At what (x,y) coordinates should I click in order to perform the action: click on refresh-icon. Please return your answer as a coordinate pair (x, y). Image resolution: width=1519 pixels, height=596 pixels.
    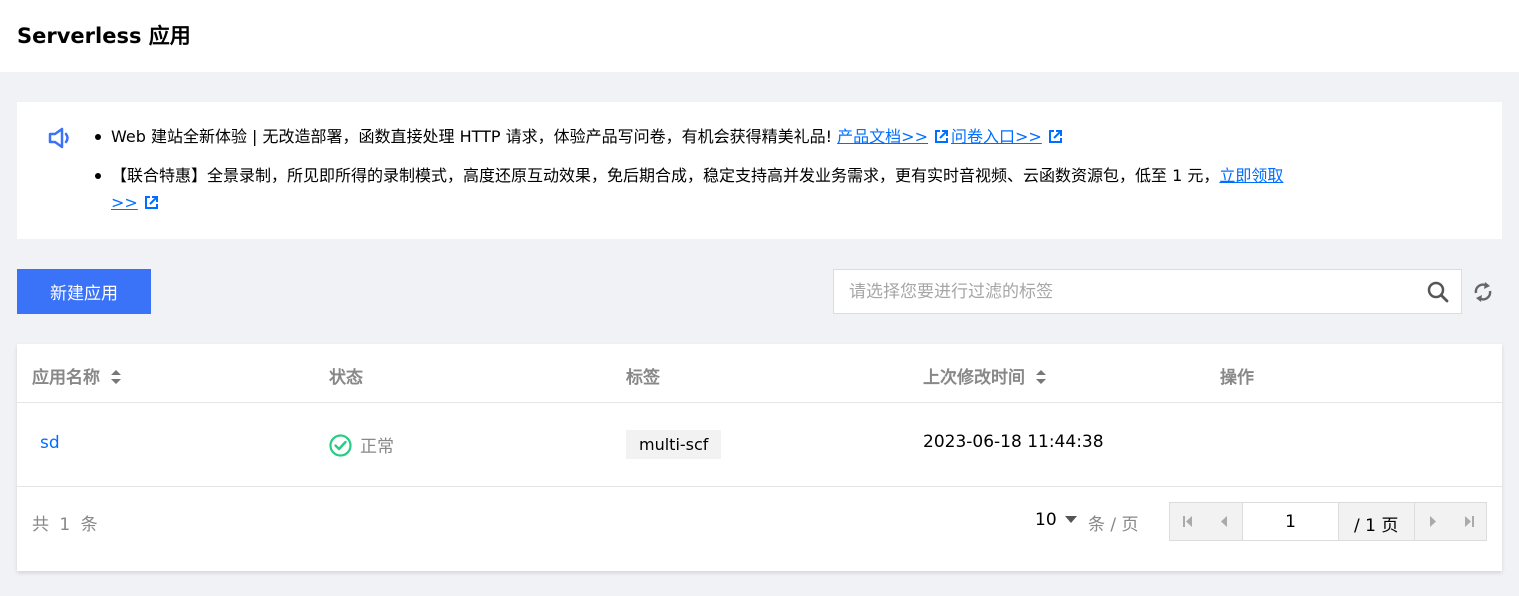
    Looking at the image, I should click on (1483, 292).